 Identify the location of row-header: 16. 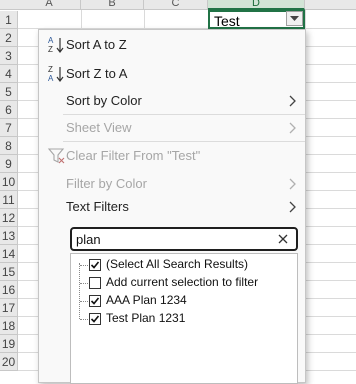
(9, 290).